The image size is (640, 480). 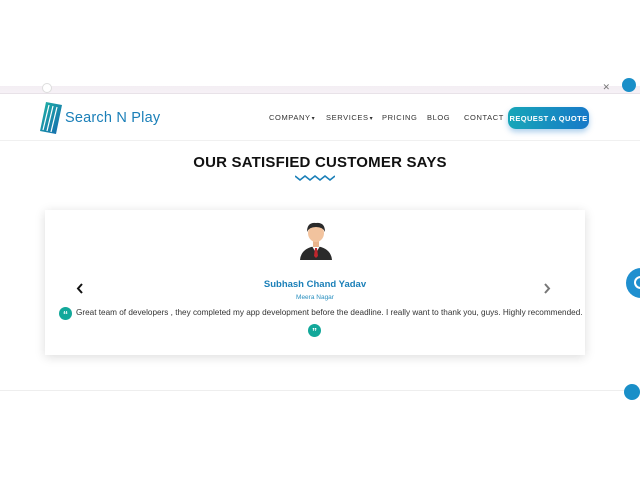 What do you see at coordinates (320, 86) in the screenshot?
I see `browser-address-strip: ✕` at bounding box center [320, 86].